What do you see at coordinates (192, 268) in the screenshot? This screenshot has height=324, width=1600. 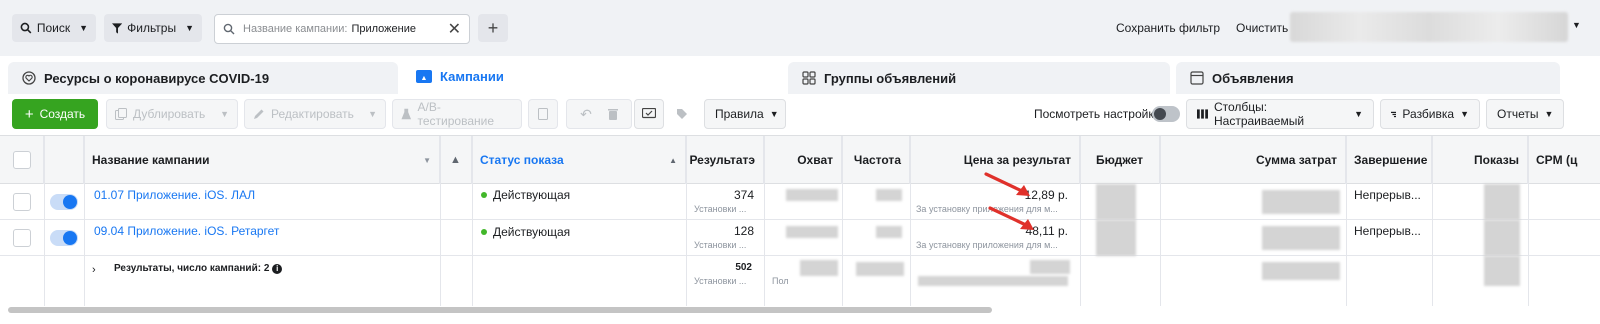 I see `summary-label-text: Результаты, число кампаний: 2` at bounding box center [192, 268].